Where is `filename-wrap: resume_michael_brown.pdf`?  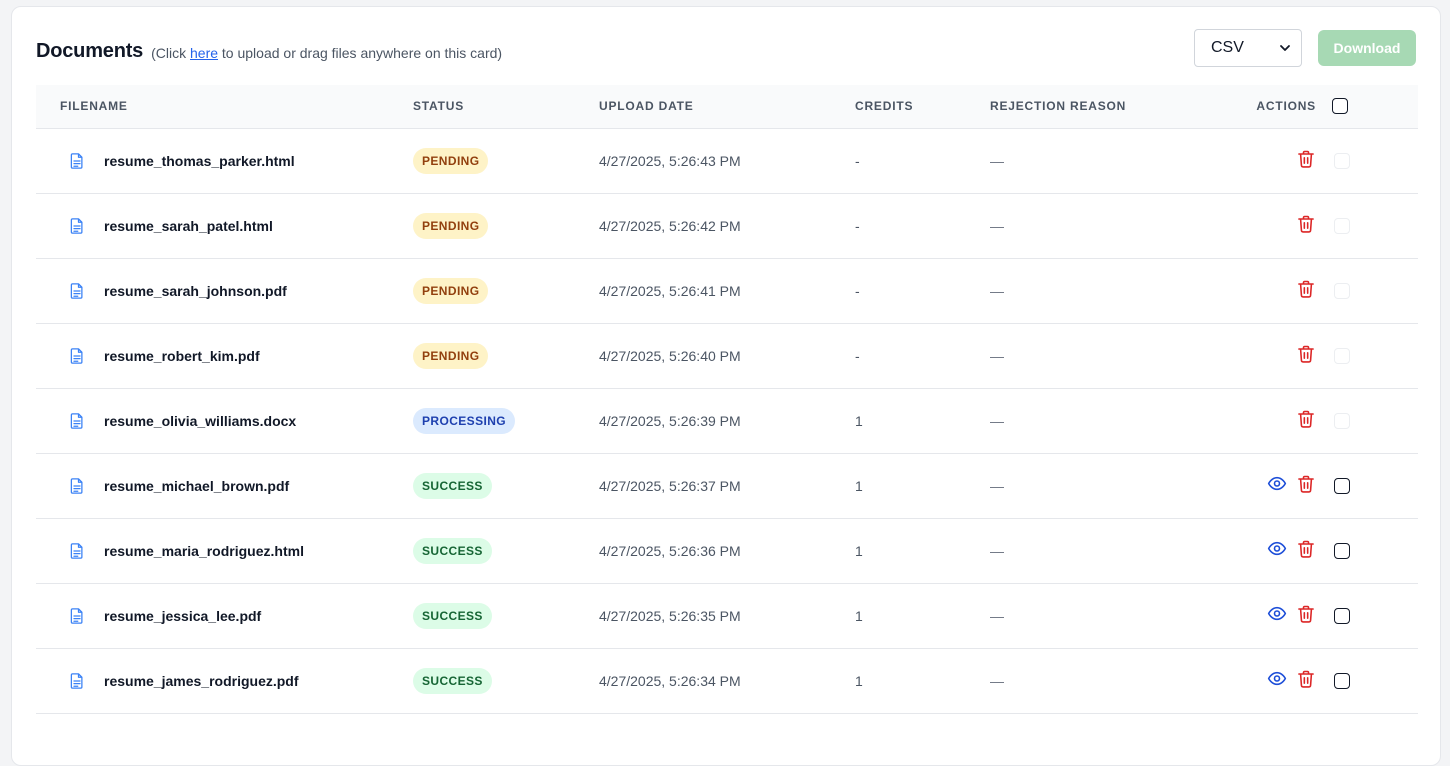
filename-wrap: resume_michael_brown.pdf is located at coordinates (240, 486).